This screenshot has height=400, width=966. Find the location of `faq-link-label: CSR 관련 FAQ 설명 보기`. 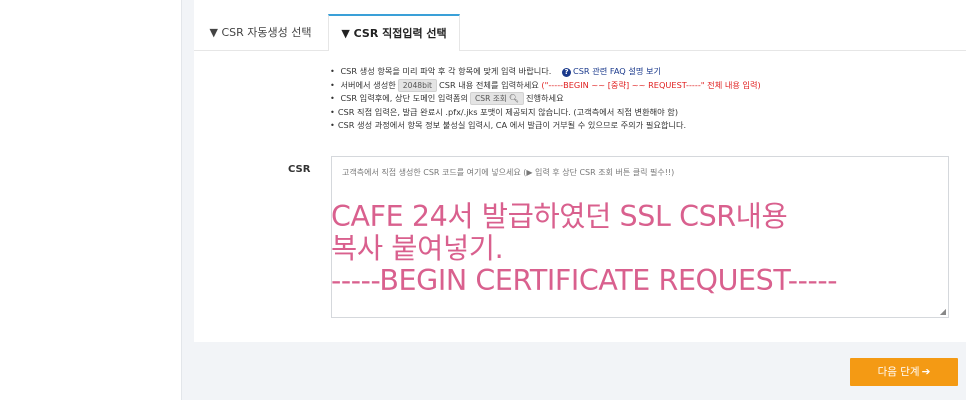

faq-link-label: CSR 관련 FAQ 설명 보기 is located at coordinates (617, 71).